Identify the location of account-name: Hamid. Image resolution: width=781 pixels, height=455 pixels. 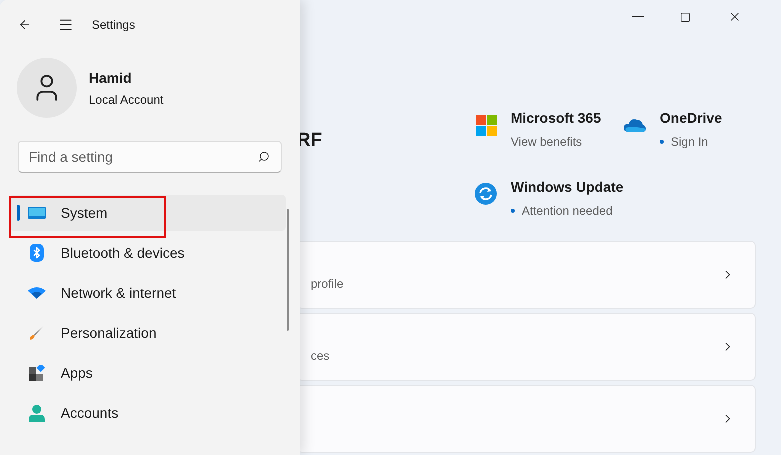
(111, 78).